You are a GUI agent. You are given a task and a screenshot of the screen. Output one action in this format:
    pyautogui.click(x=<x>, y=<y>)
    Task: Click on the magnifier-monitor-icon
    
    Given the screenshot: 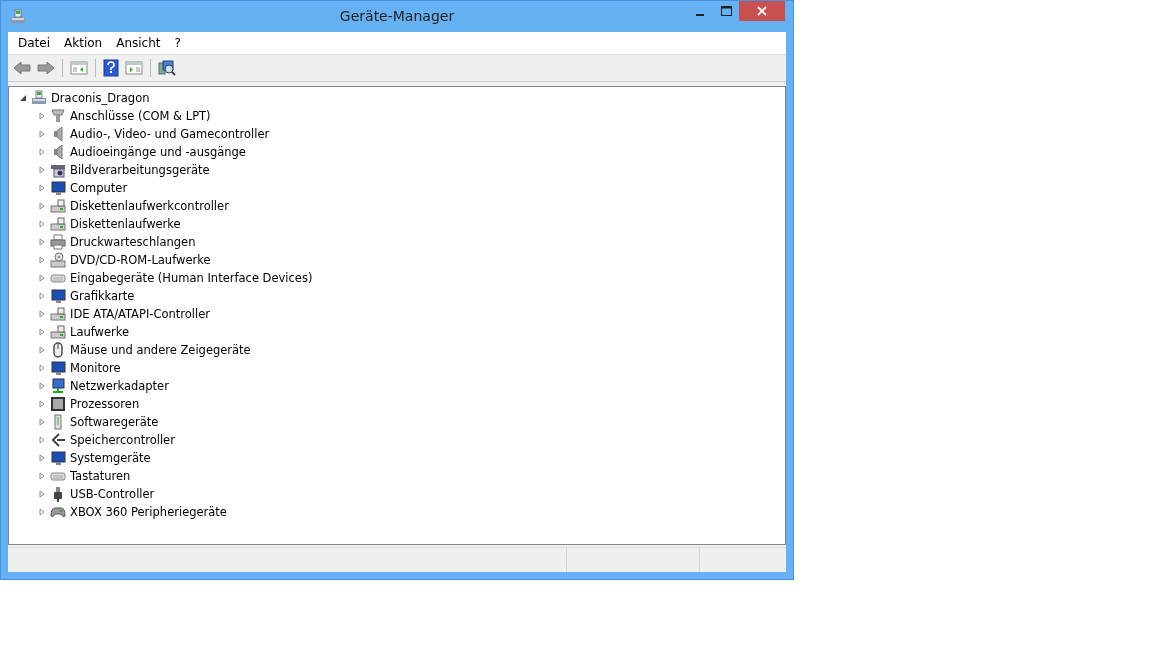 What is the action you would take?
    pyautogui.click(x=167, y=68)
    